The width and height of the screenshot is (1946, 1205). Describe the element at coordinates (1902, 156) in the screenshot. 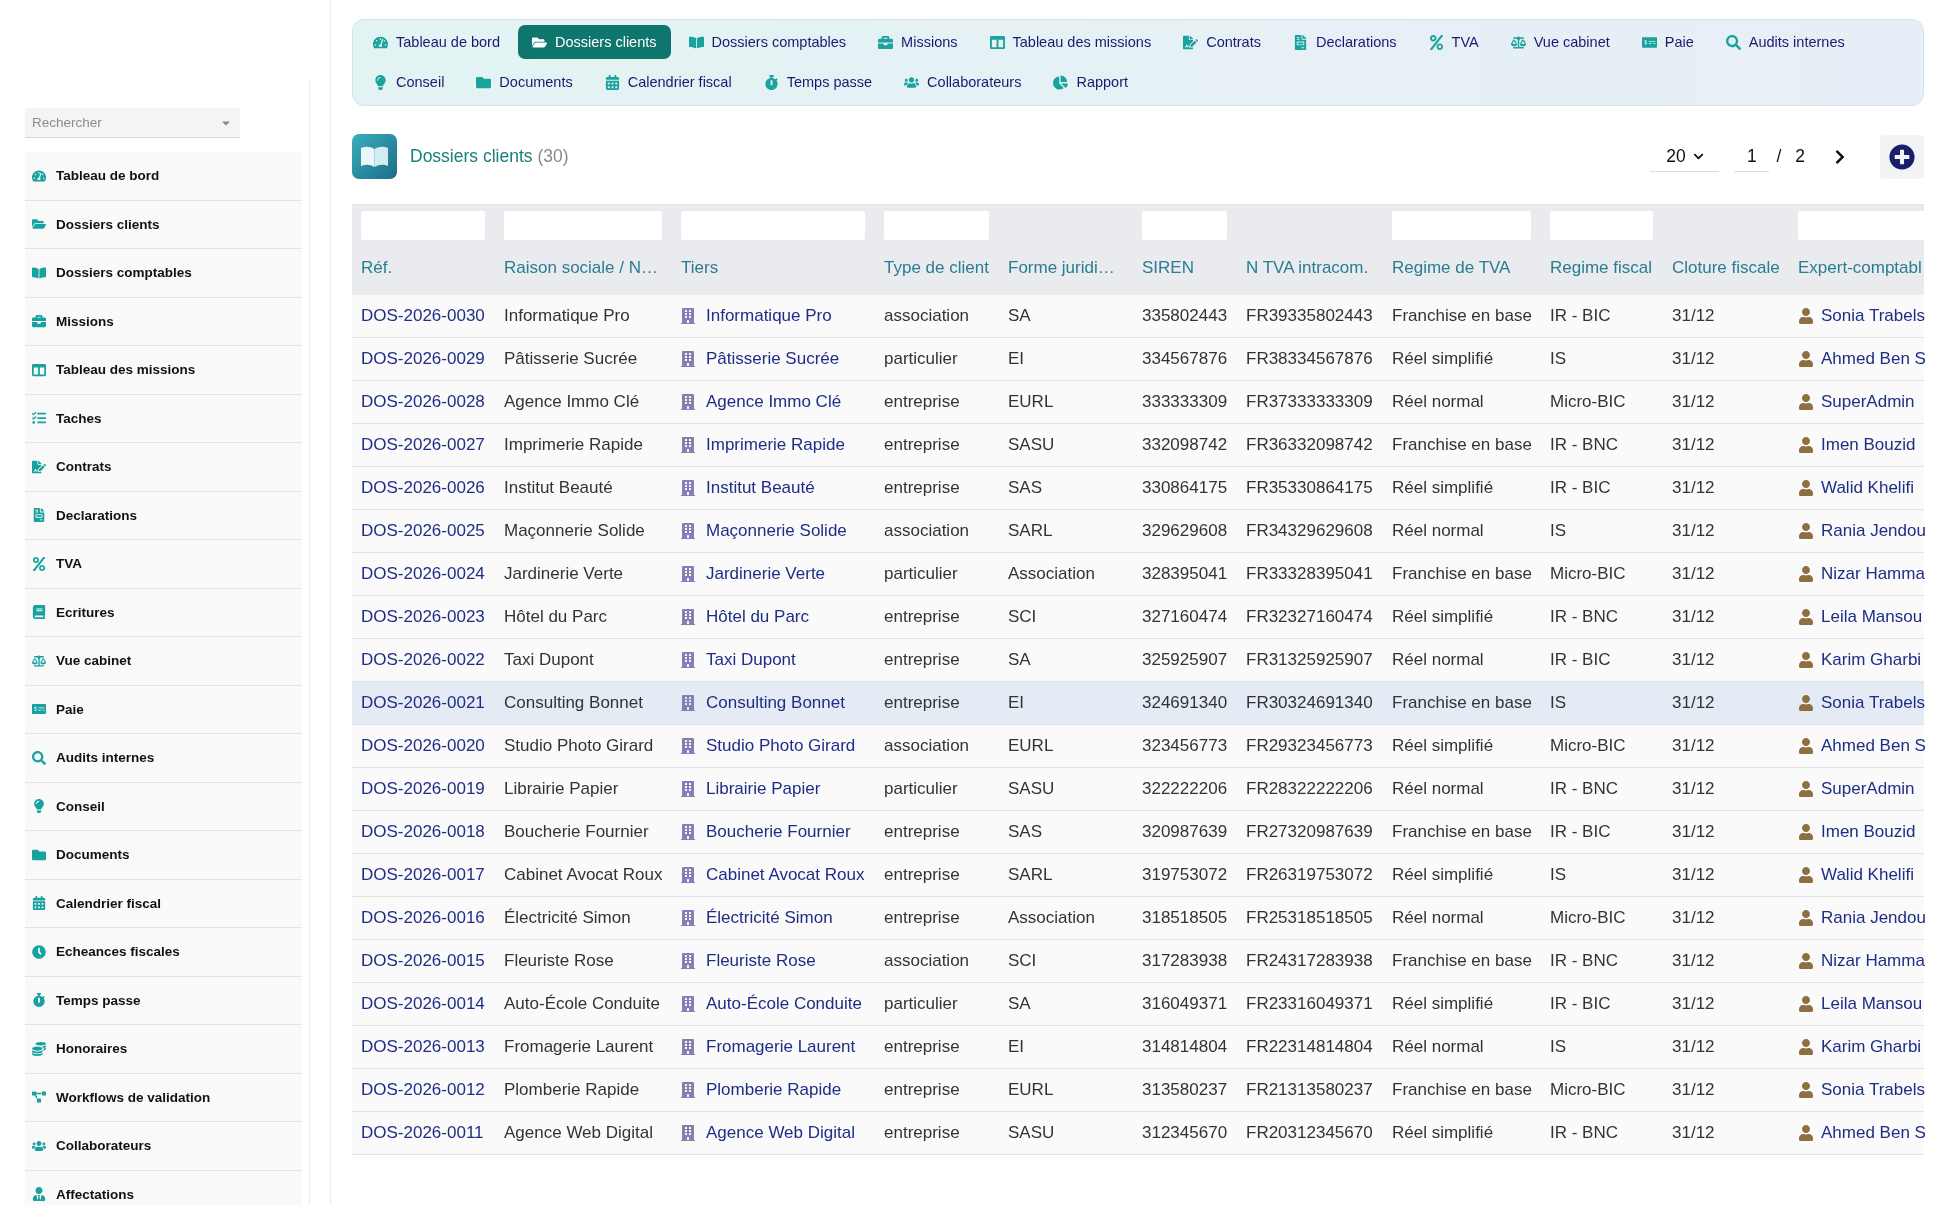

I see `add-button` at that location.